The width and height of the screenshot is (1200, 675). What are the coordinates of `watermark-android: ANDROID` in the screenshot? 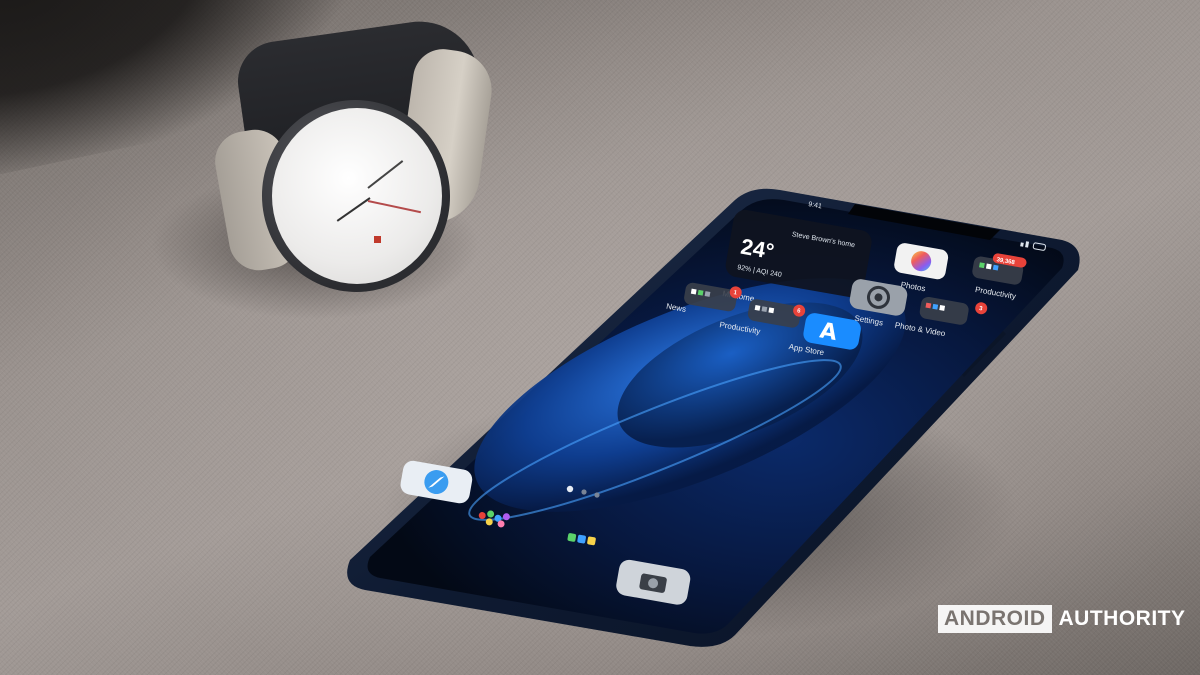 It's located at (995, 619).